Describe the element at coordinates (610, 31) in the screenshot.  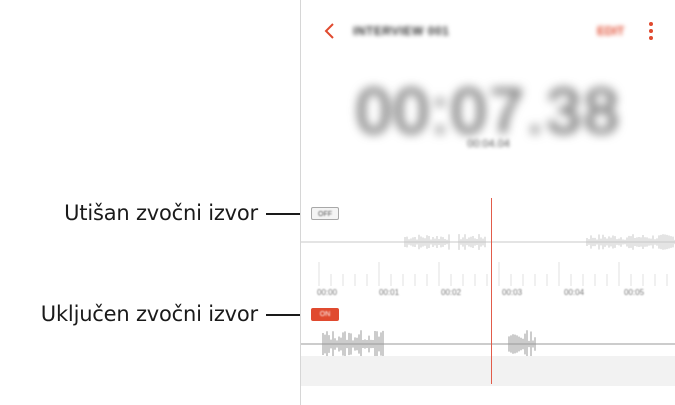
I see `edit-button: EDIT` at that location.